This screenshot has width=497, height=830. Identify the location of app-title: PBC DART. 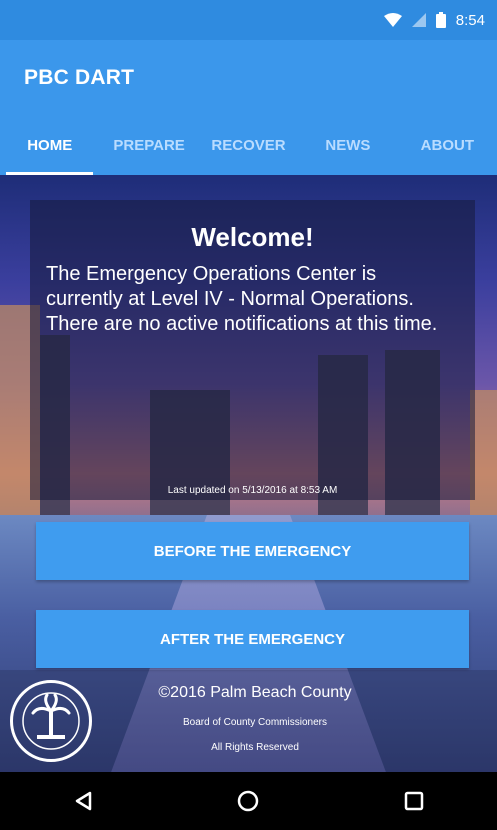
(79, 77).